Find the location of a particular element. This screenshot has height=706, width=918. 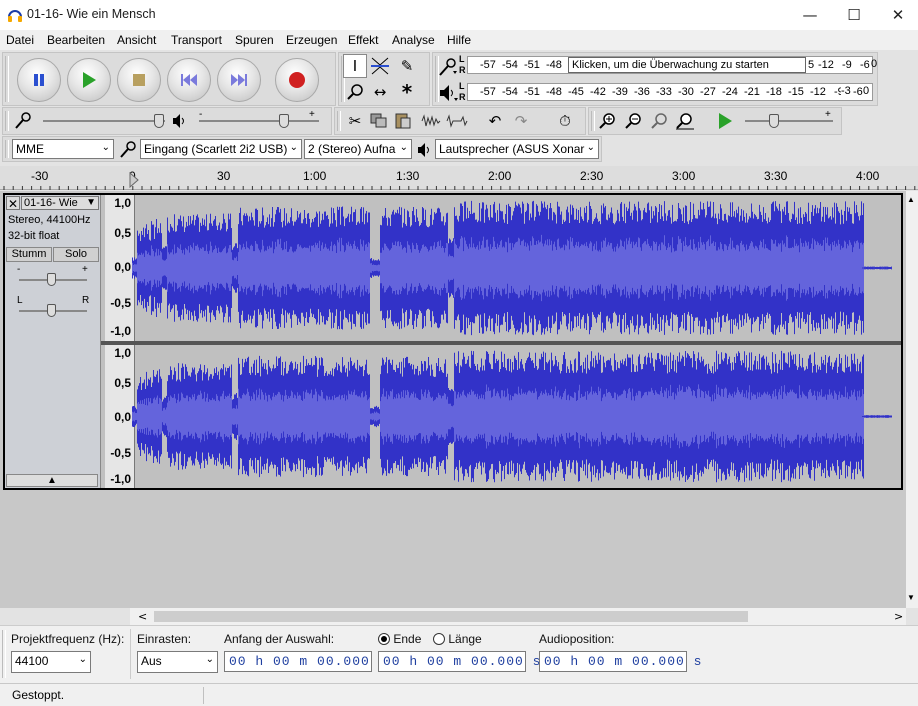

track-menu-button: 01-16- Wie ▼ is located at coordinates (60, 203).